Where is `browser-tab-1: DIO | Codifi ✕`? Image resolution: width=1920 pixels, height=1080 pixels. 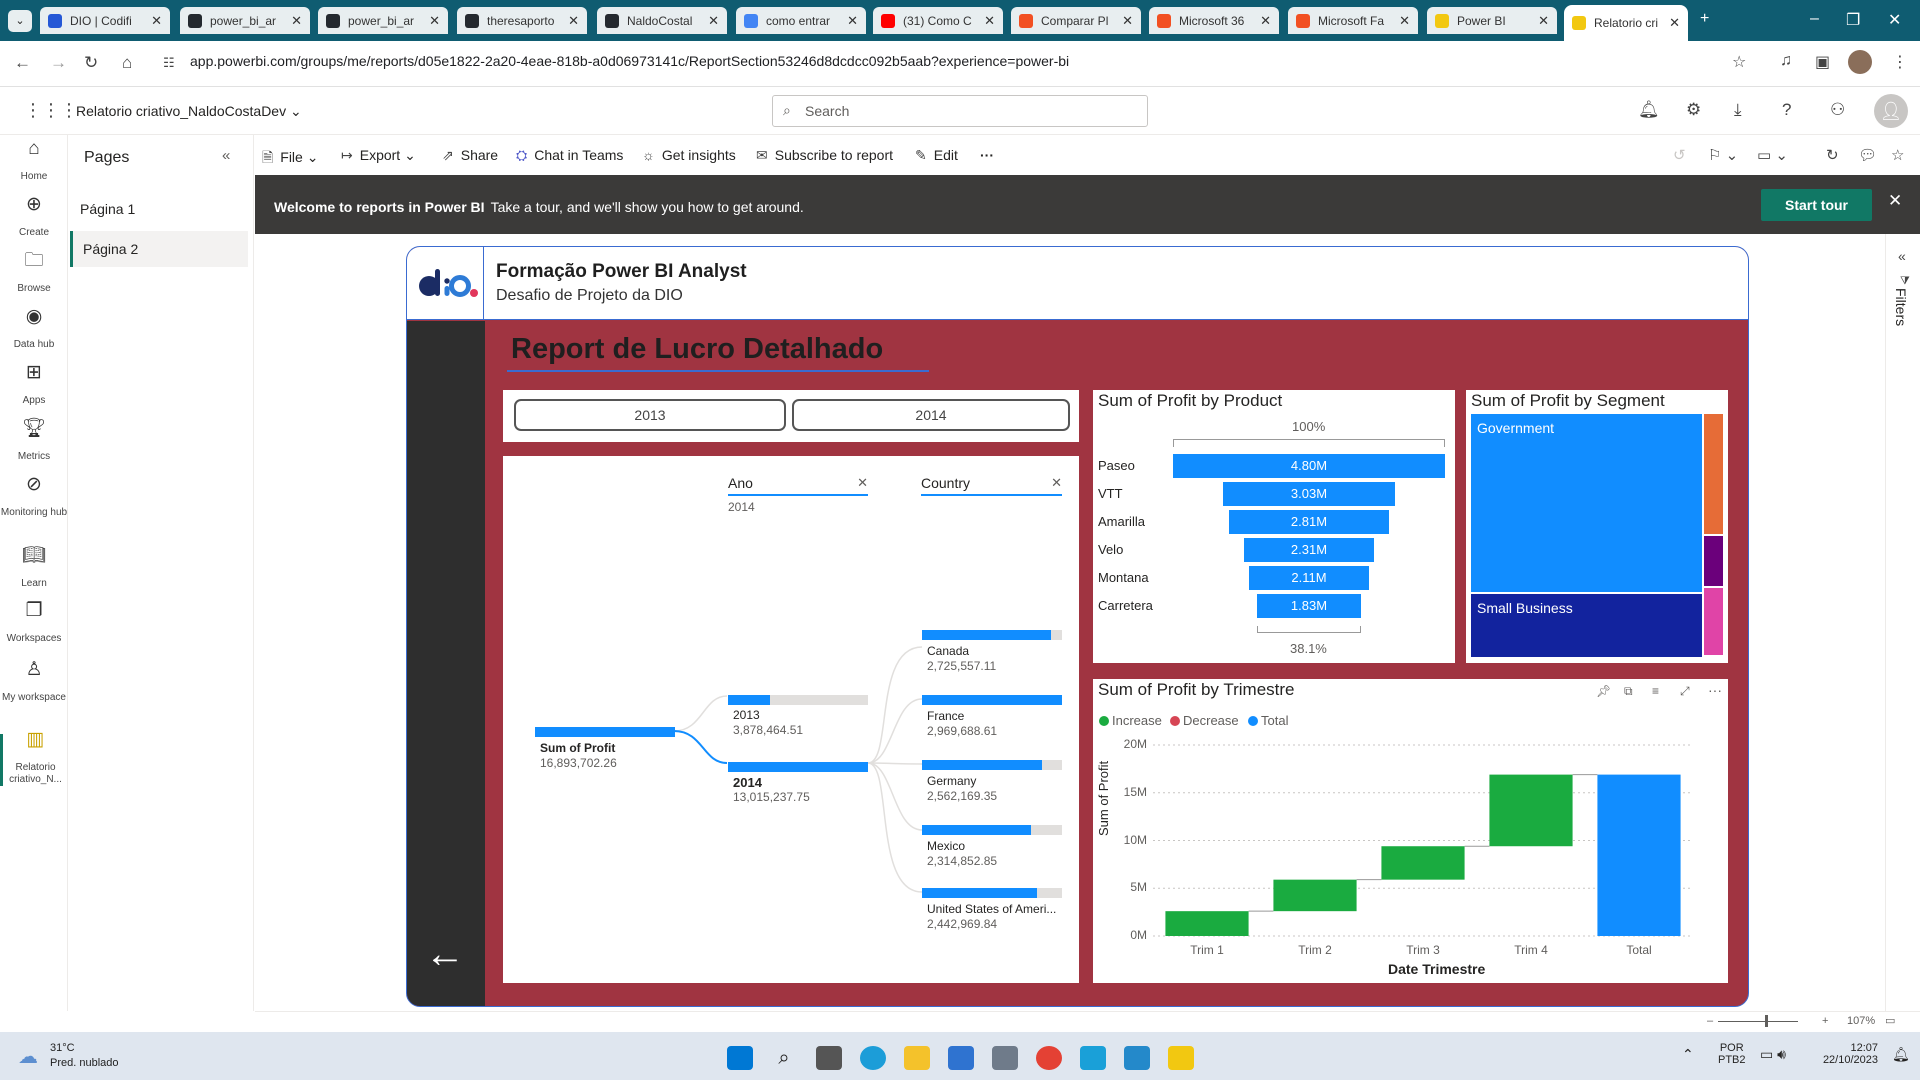
browser-tab-1: DIO | Codifi ✕ is located at coordinates (105, 20).